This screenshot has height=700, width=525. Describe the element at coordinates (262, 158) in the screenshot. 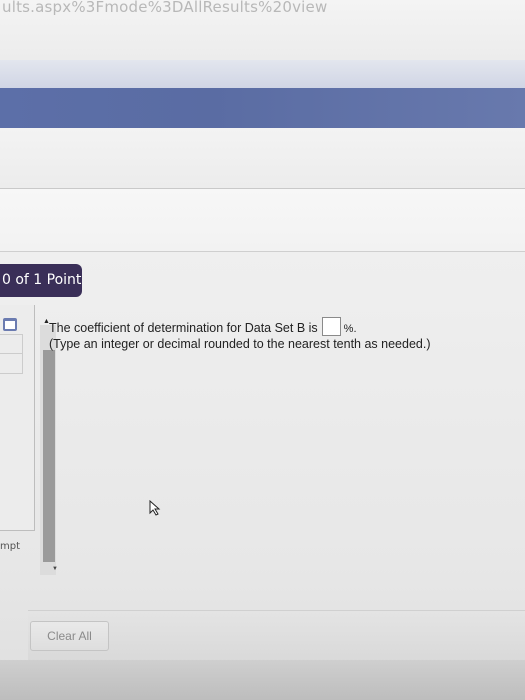

I see `header-under-band` at that location.